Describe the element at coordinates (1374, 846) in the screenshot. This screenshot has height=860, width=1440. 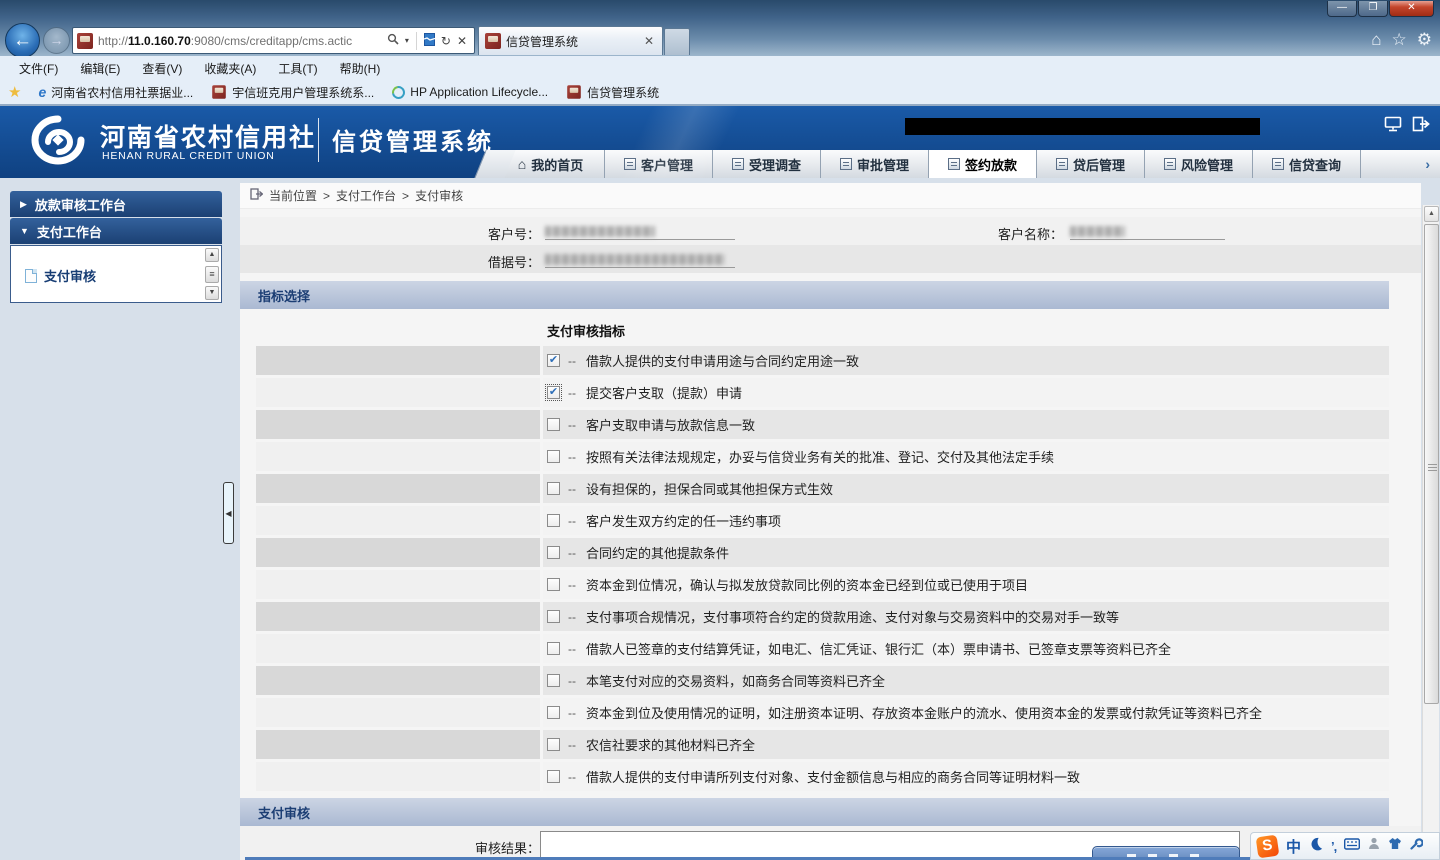
I see `ime-person-icon` at that location.